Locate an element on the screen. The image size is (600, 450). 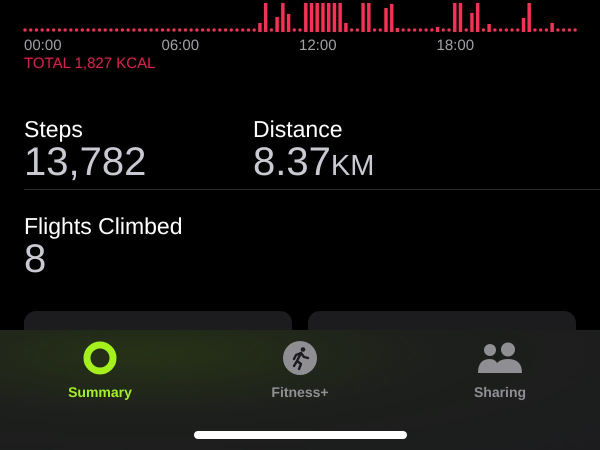
total-calories: TOTAL 1,827 KCAL is located at coordinates (89, 63).